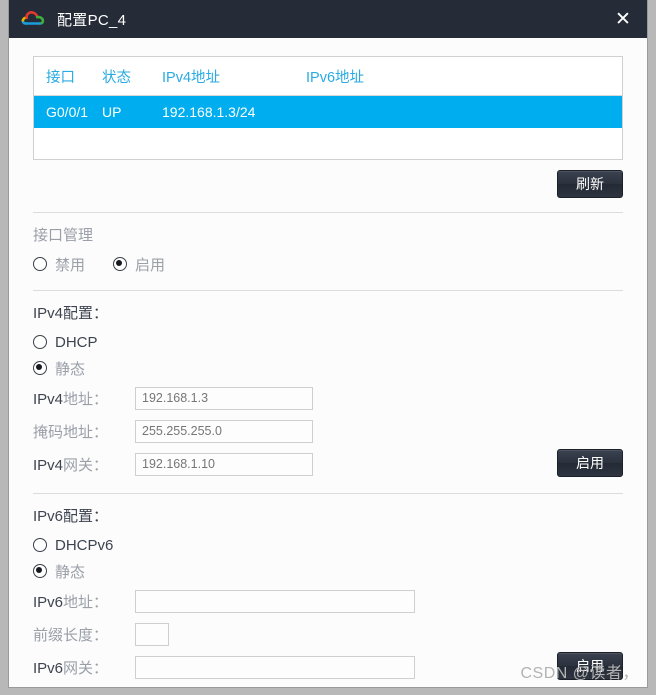 The image size is (656, 695). I want to click on label-ipv4-address: IPv4地址：, so click(71, 399).